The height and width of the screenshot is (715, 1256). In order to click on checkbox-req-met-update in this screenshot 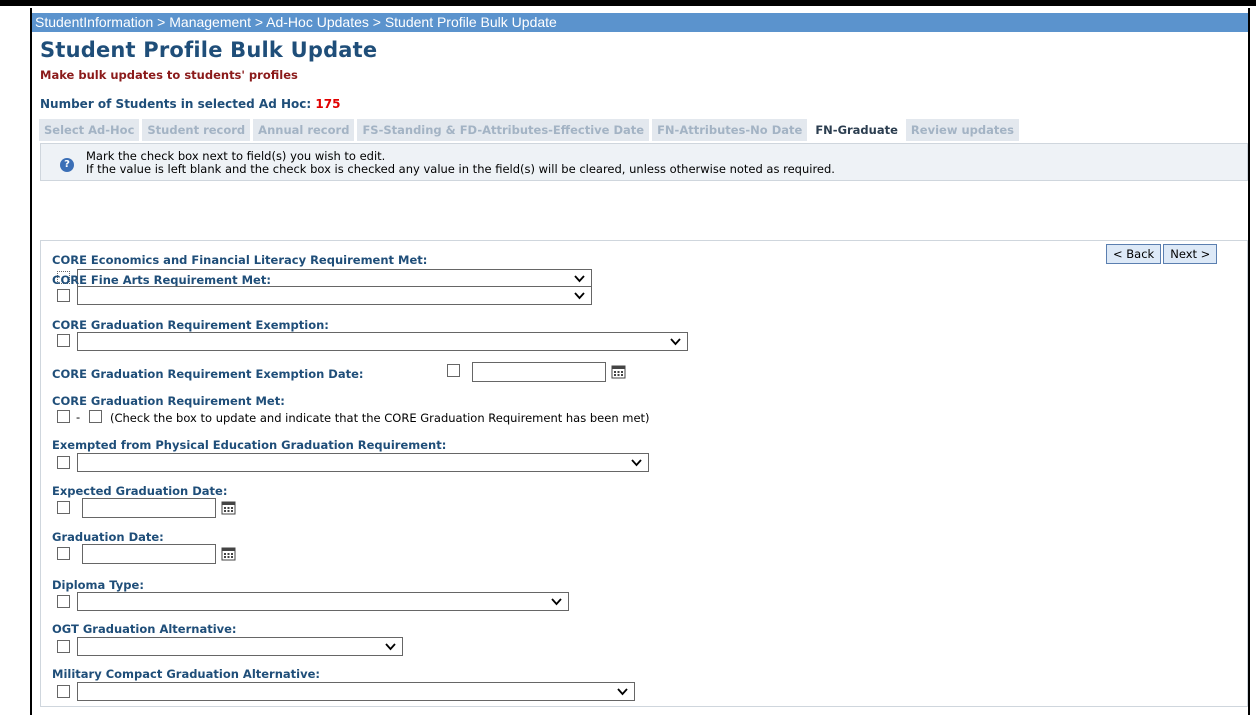, I will do `click(63, 416)`.